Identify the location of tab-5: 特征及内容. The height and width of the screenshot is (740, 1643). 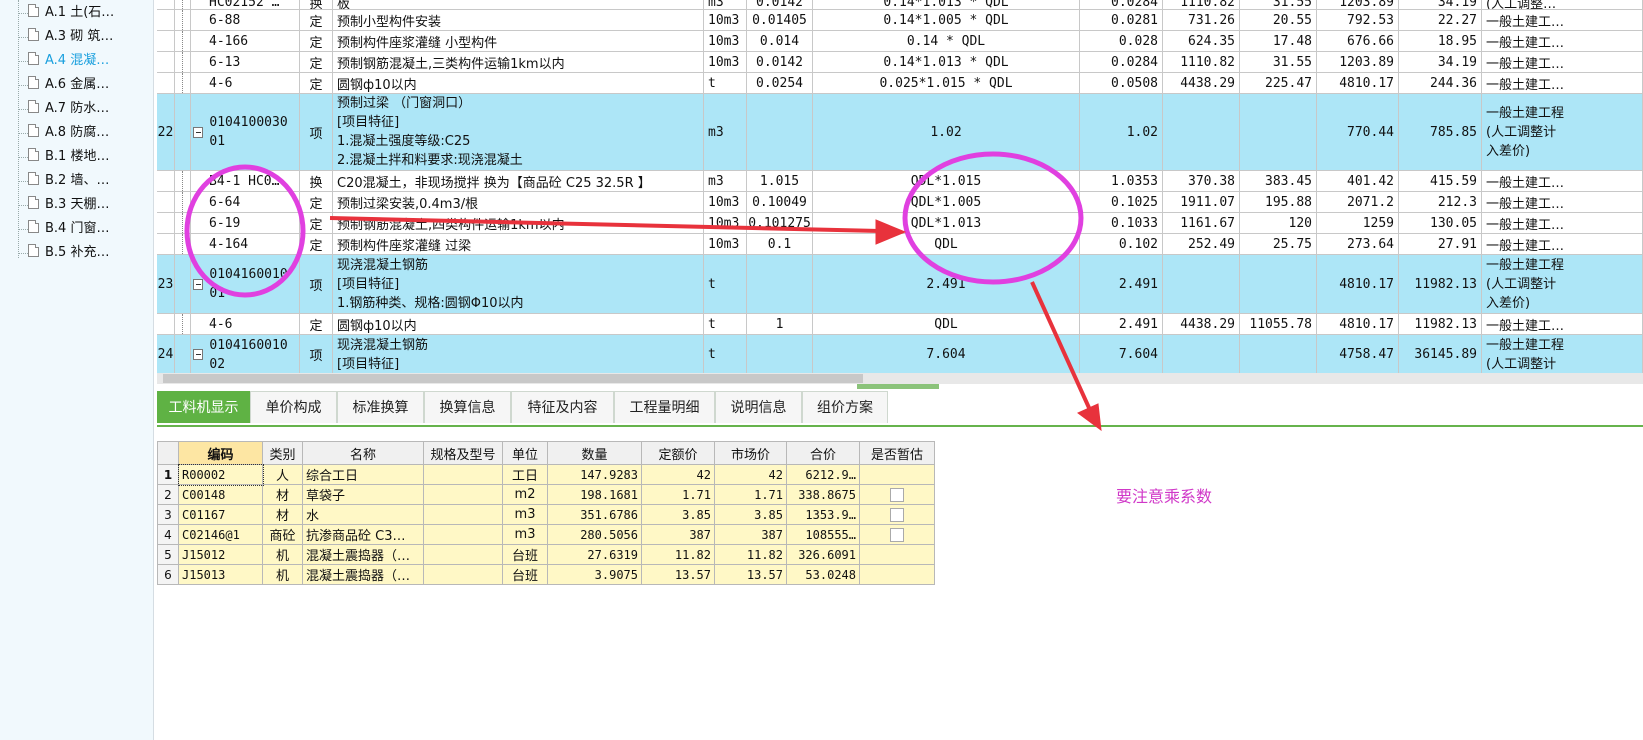
(562, 407).